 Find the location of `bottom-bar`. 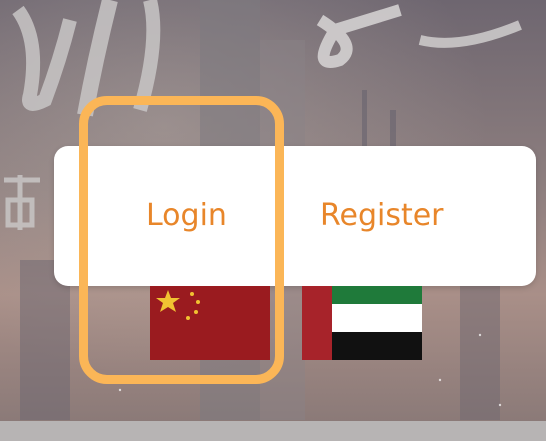

bottom-bar is located at coordinates (273, 431).